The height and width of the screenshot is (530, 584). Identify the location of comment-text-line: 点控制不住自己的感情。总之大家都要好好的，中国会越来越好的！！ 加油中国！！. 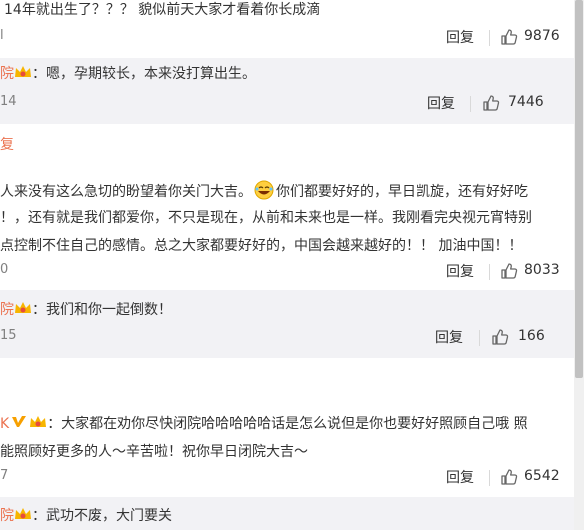
(261, 246).